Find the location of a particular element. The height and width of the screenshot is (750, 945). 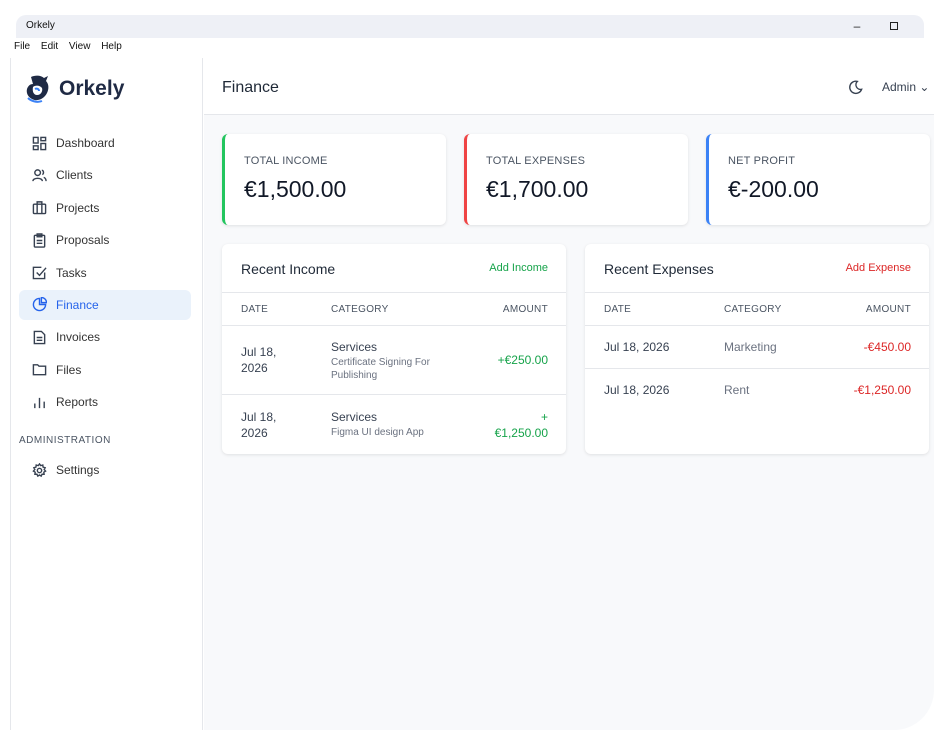

add-expense-button: Add Expense is located at coordinates (878, 268).